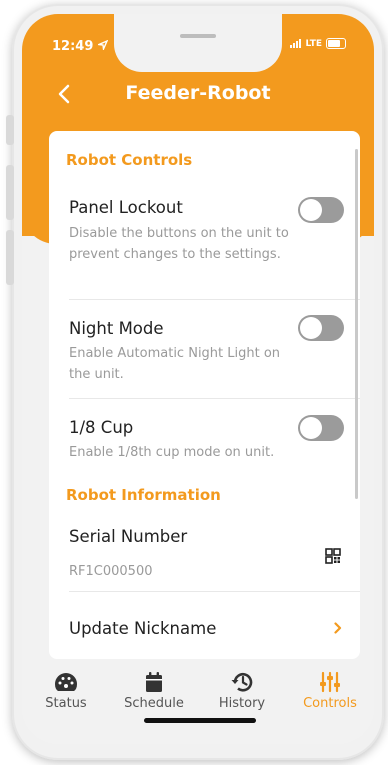  What do you see at coordinates (129, 160) in the screenshot?
I see `section-title-controls: Robot Controls` at bounding box center [129, 160].